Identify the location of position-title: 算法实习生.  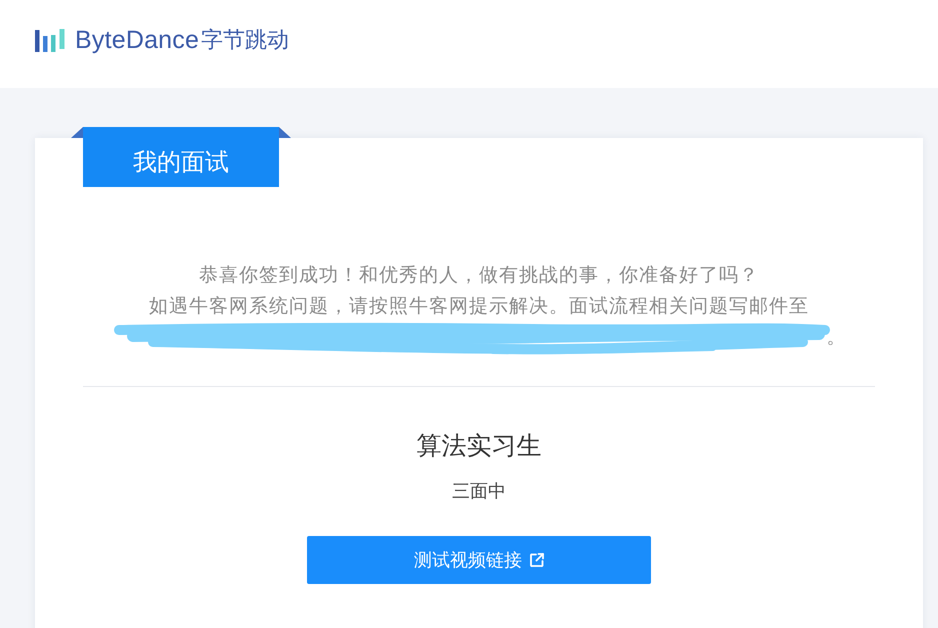
(479, 446).